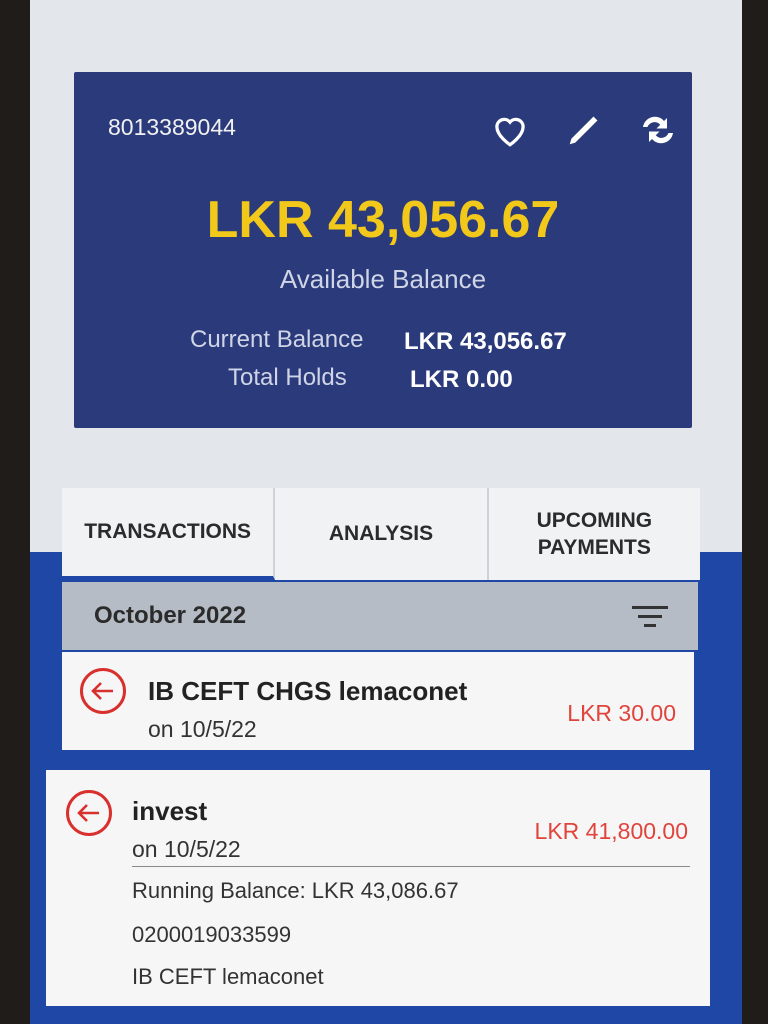 The image size is (768, 1024). What do you see at coordinates (228, 976) in the screenshot?
I see `transaction-description: IB CEFT lemaconet` at bounding box center [228, 976].